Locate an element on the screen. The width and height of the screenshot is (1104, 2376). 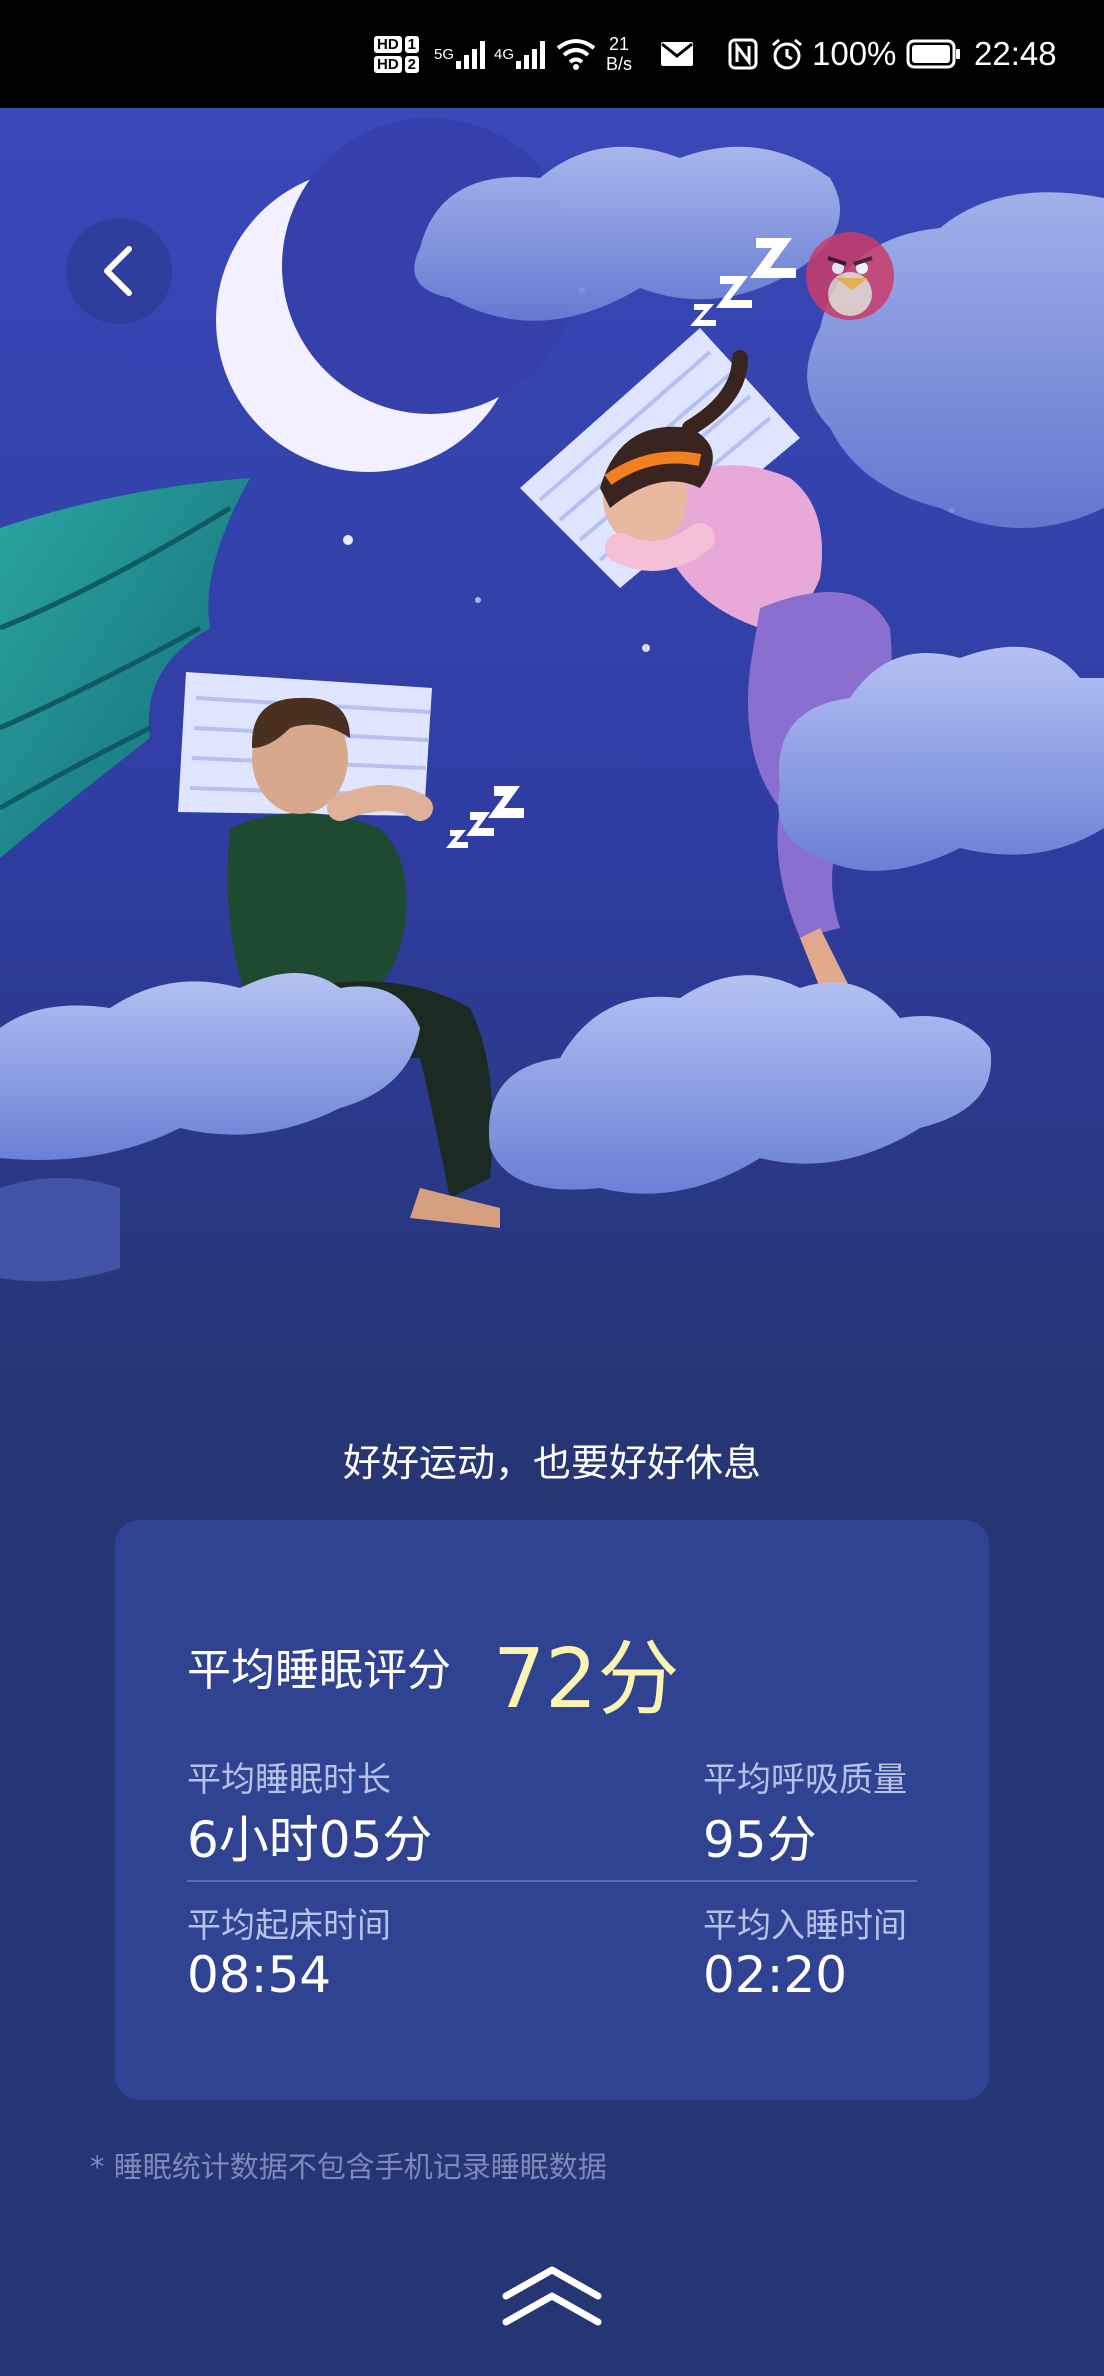
score-value: 72分 is located at coordinates (586, 1679).